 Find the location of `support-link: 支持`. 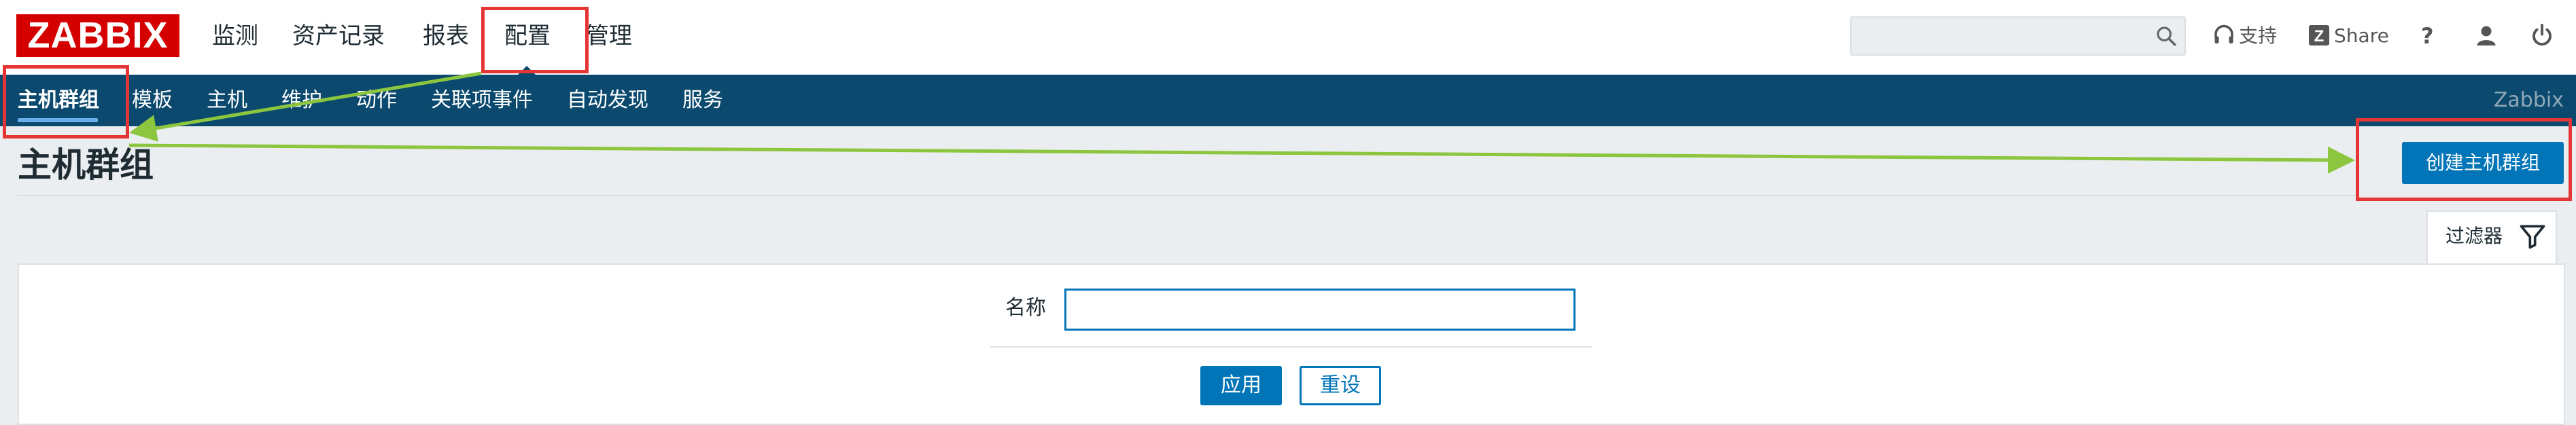

support-link: 支持 is located at coordinates (2258, 36).